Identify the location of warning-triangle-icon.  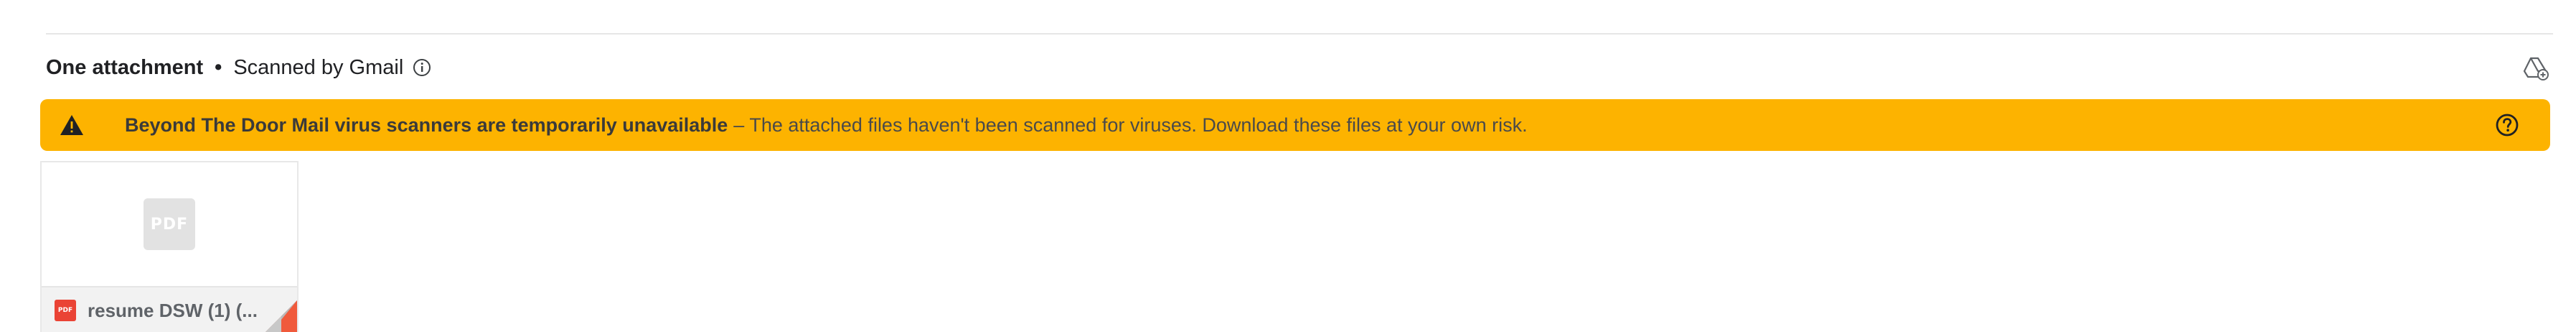
(71, 125).